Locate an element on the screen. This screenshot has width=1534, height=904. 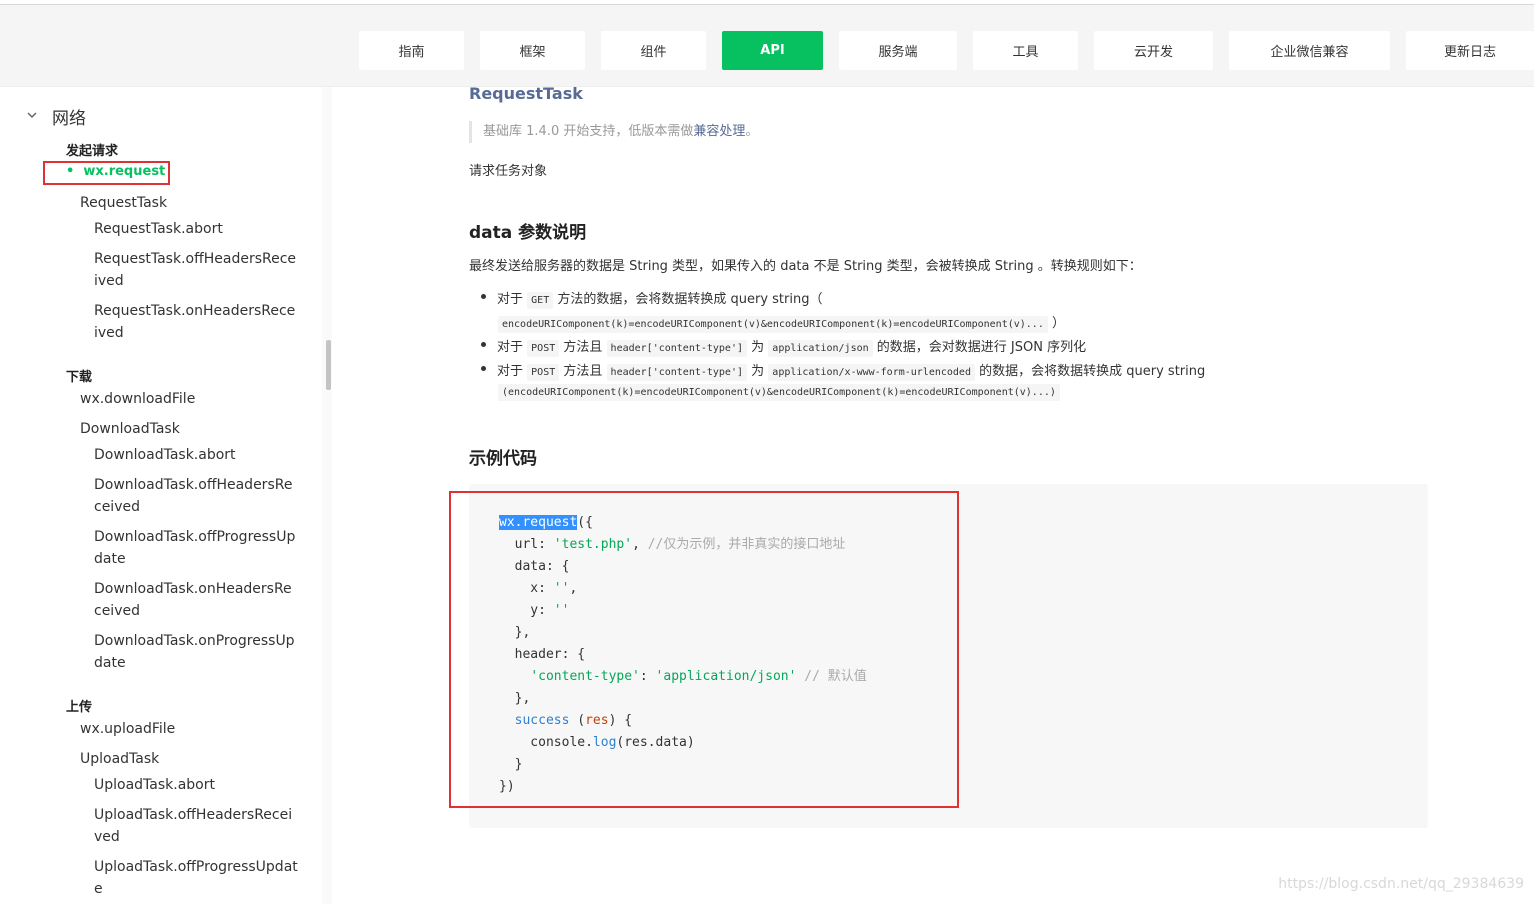
sidebar-item-uploadtask-offprogressupdate: UploadTask.offProgressUpdate is located at coordinates (196, 878).